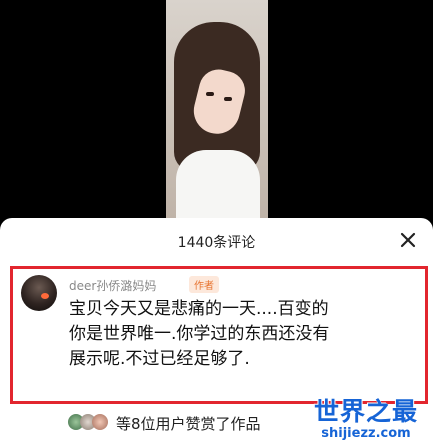 The width and height of the screenshot is (433, 444). What do you see at coordinates (188, 424) in the screenshot?
I see `likes-text: 等8位用户赞赏了作品` at bounding box center [188, 424].